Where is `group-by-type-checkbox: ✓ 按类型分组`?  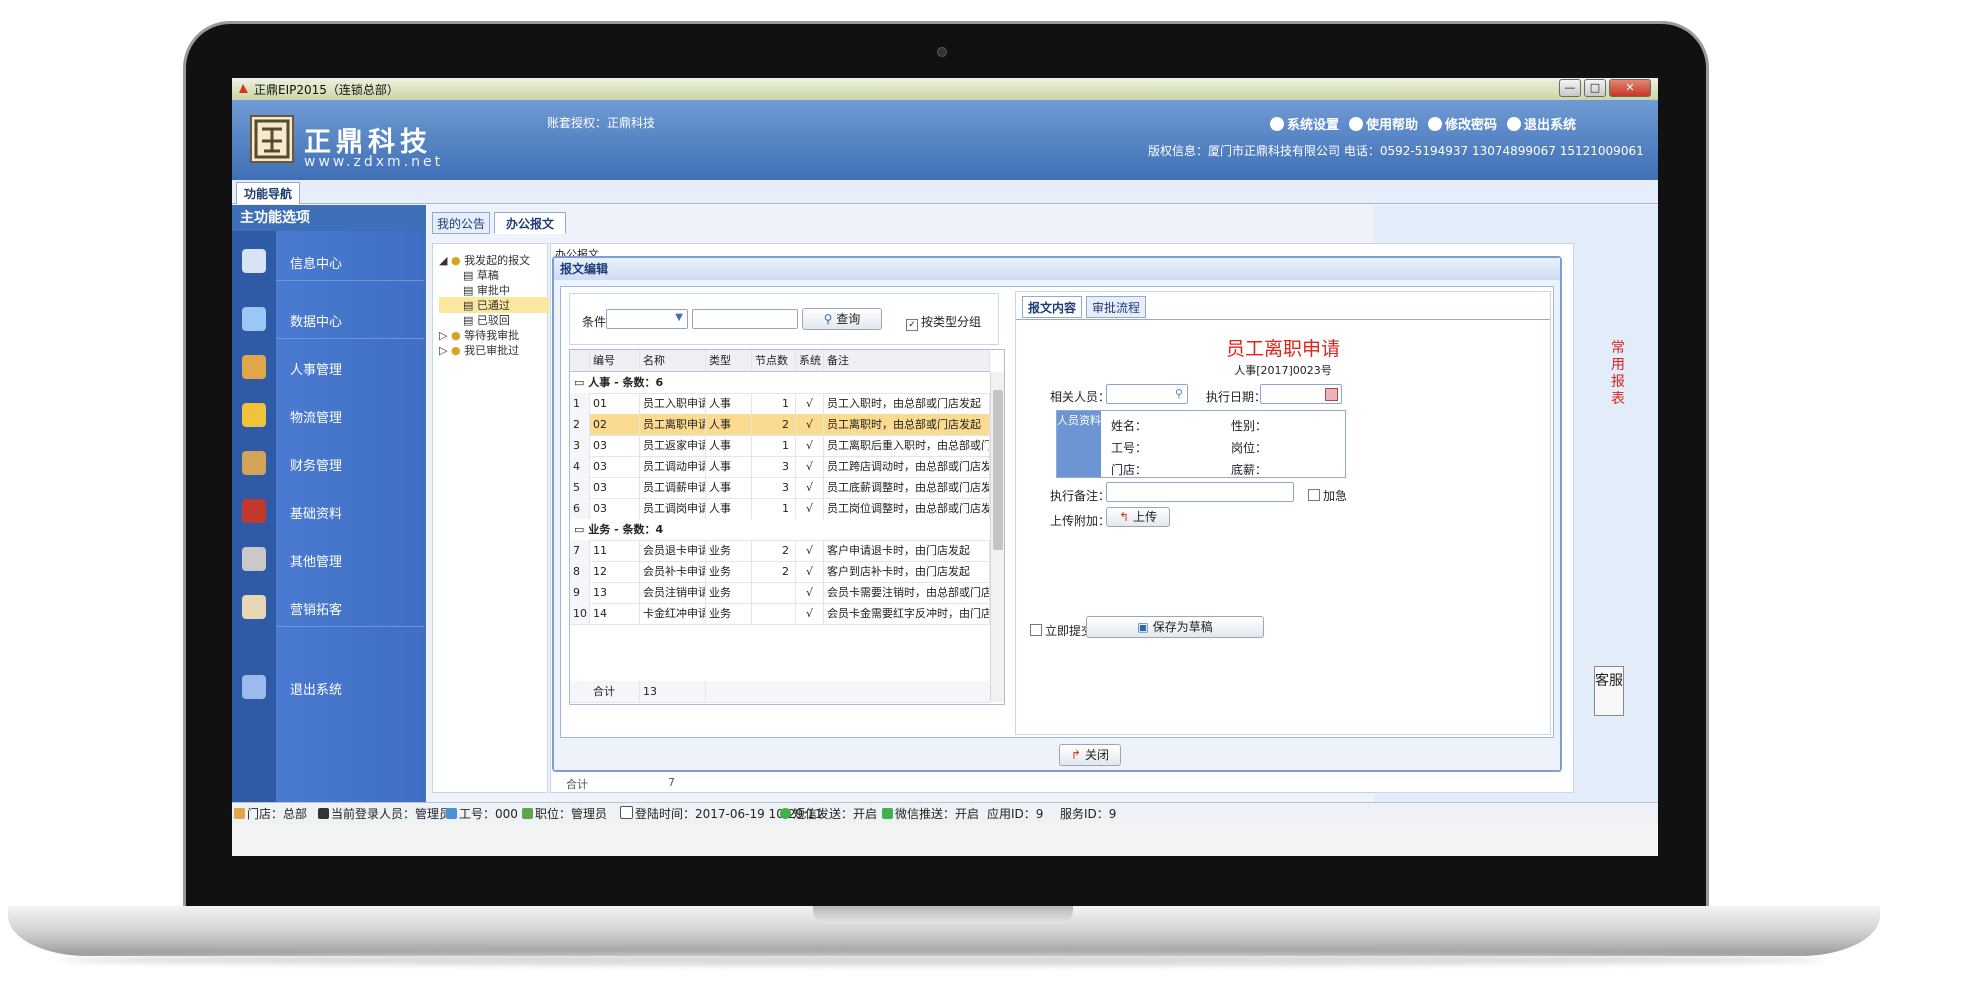 group-by-type-checkbox: ✓ 按类型分组 is located at coordinates (943, 322).